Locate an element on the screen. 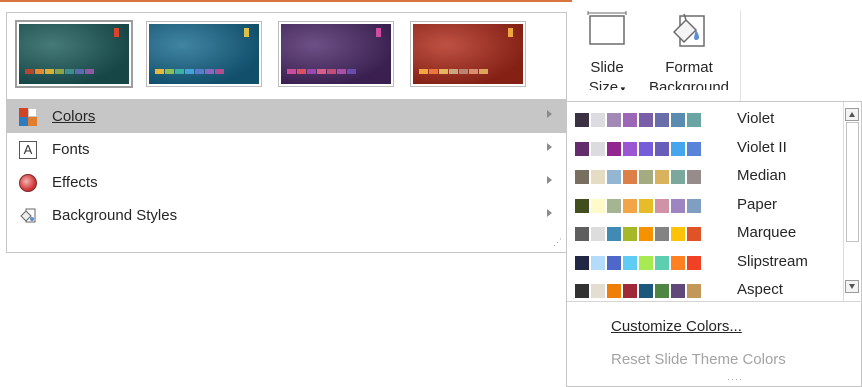 This screenshot has width=862, height=387. color-scheme-aspect: Aspect is located at coordinates (705, 290).